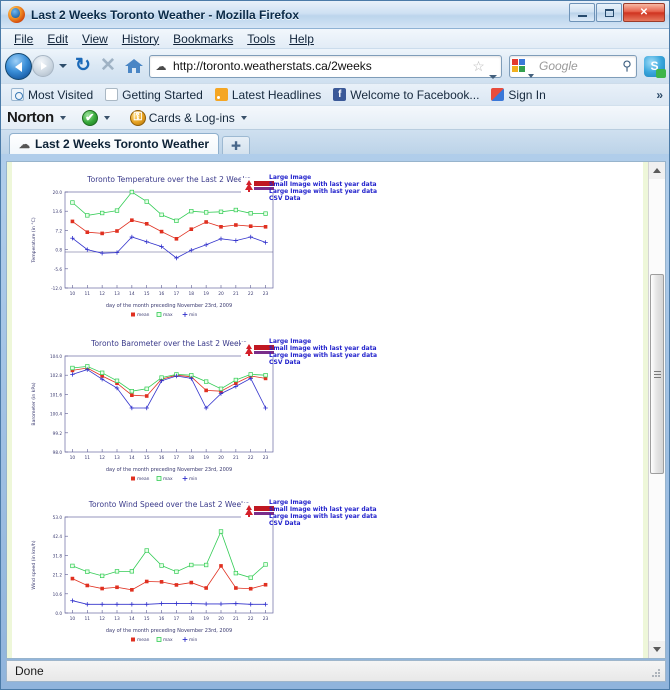 The image size is (670, 690). I want to click on svg-text: 101.6, so click(56, 394).